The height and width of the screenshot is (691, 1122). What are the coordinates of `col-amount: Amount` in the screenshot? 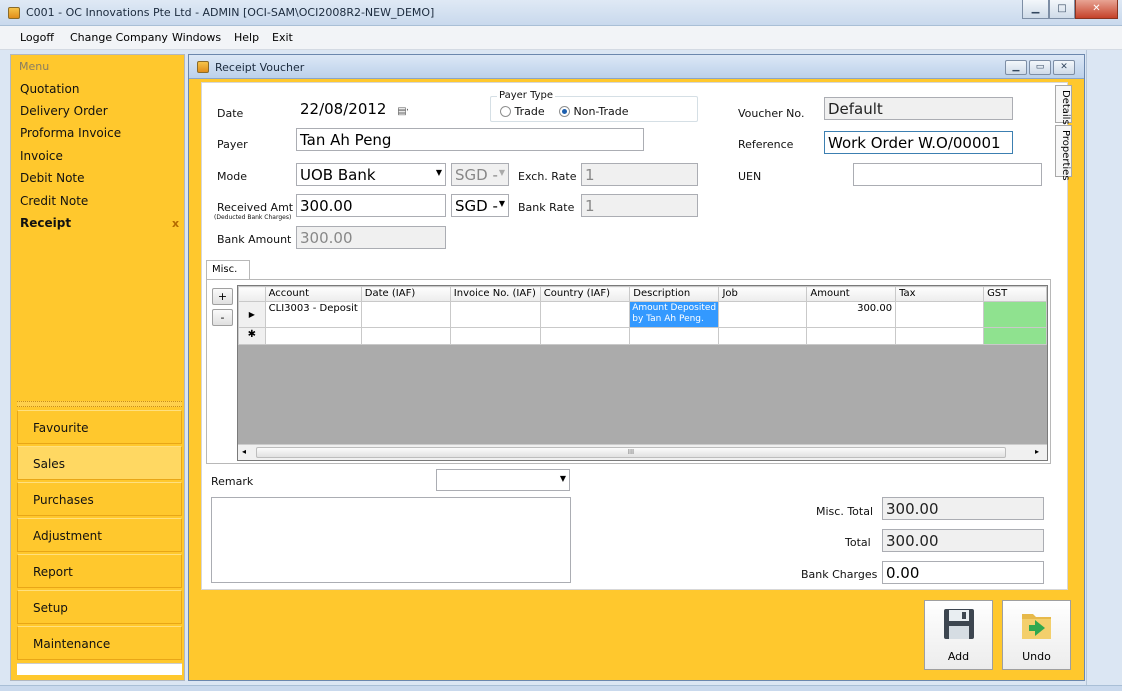 It's located at (851, 294).